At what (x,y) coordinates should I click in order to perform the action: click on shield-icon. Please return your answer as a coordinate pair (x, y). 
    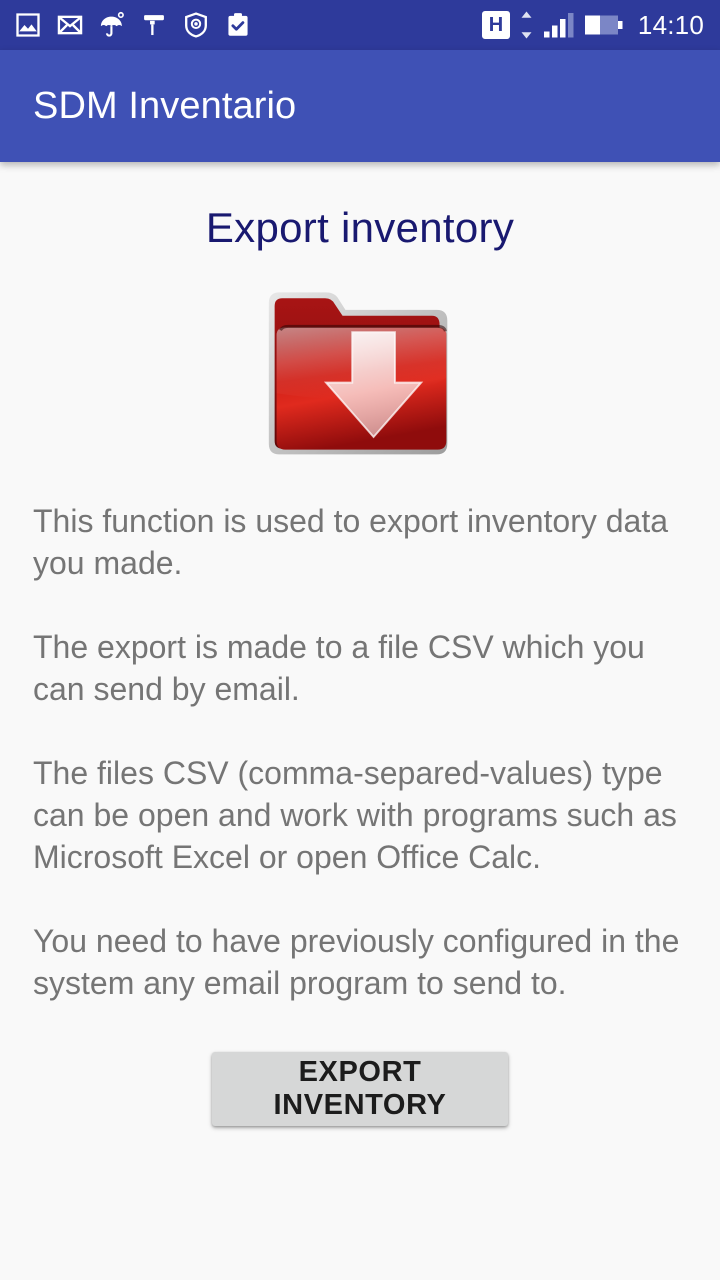
    Looking at the image, I should click on (196, 25).